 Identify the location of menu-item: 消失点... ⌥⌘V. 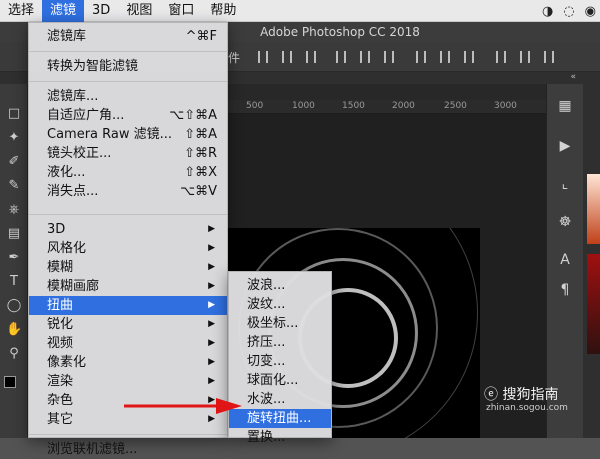
(128, 191).